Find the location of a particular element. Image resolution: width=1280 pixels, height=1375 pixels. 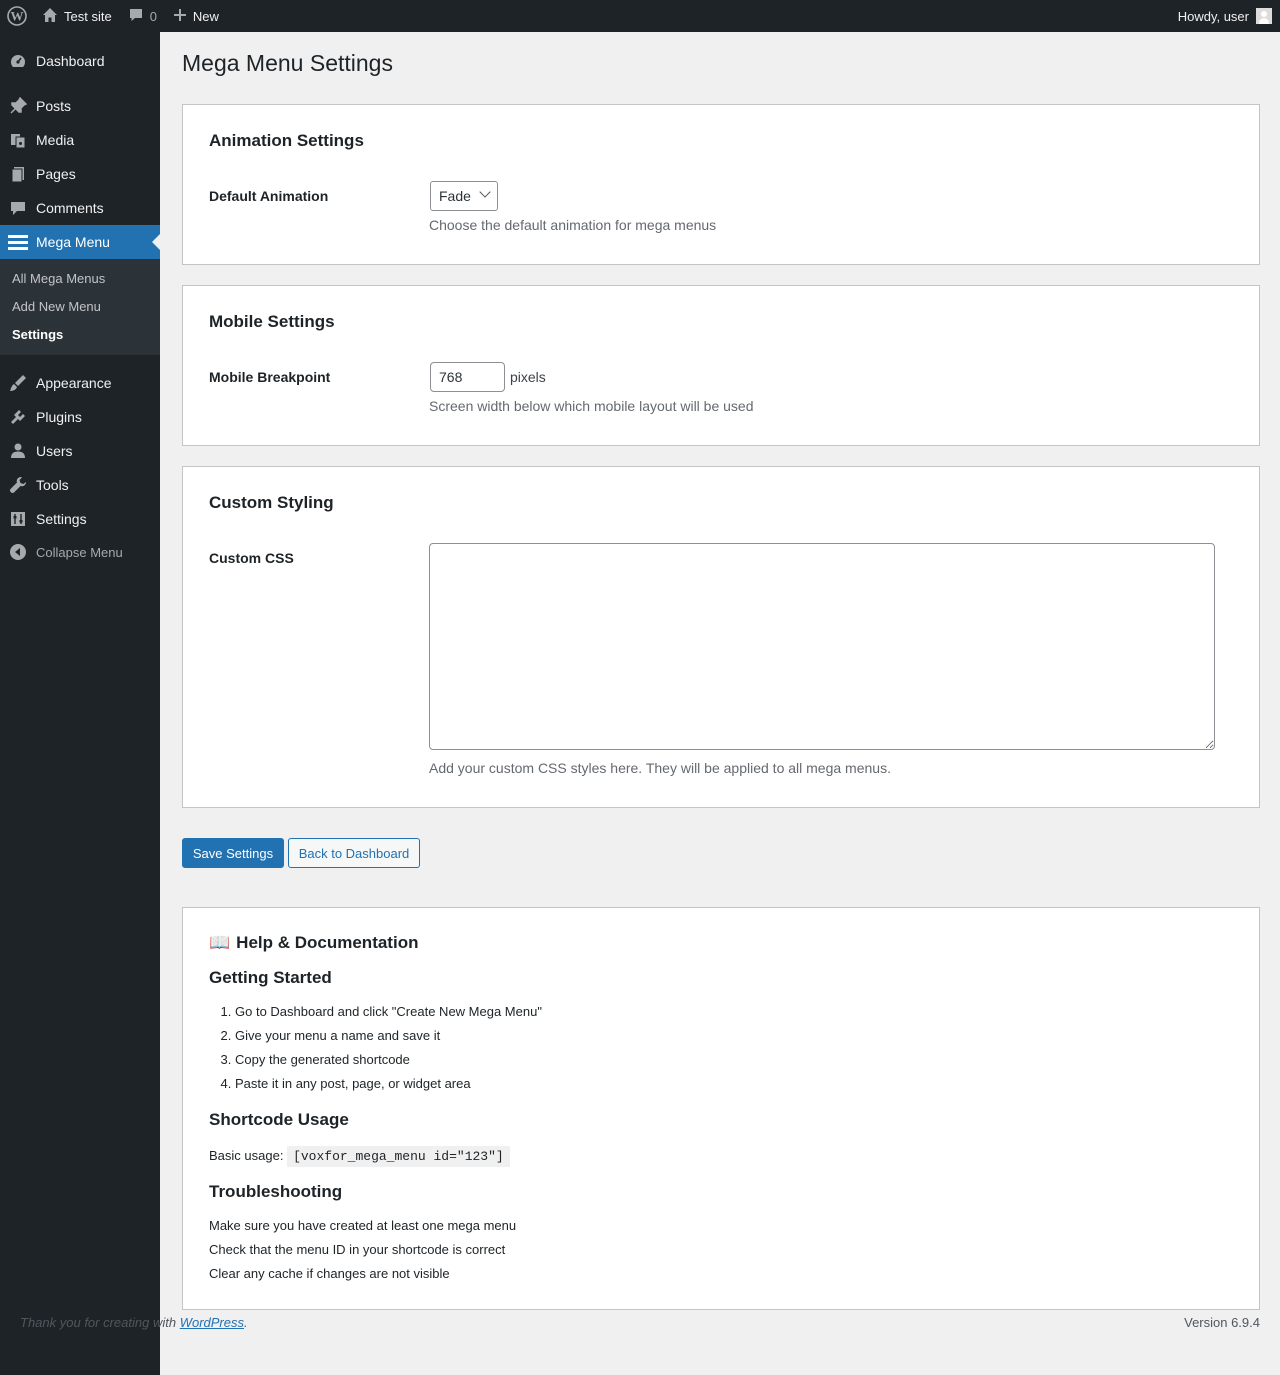

admin-bar: W Test site 0 New Howdy, user is located at coordinates (640, 16).